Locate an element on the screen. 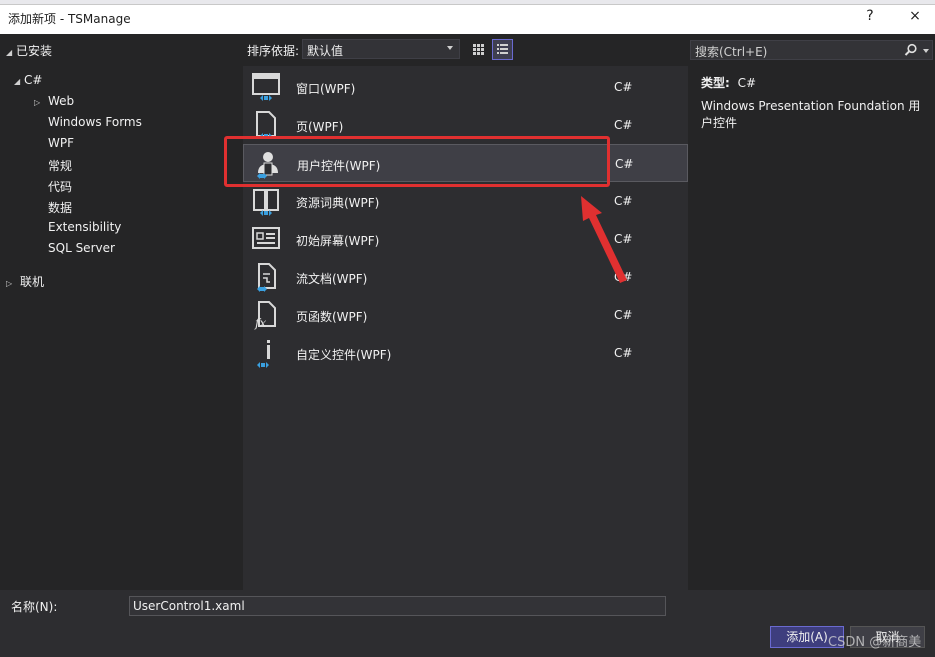 The image size is (935, 657). tree-label-web: Web is located at coordinates (61, 101).